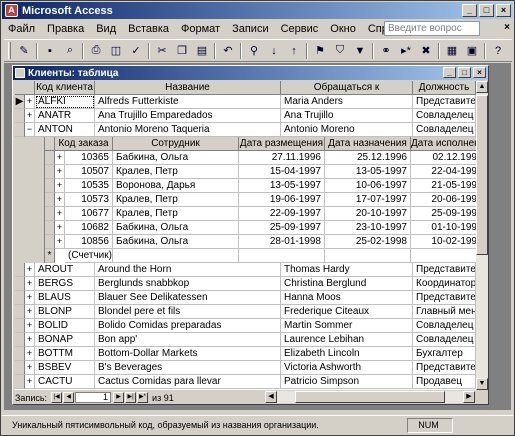 The image size is (515, 436). What do you see at coordinates (65, 340) in the screenshot?
I see `table-cell-id: BONAP` at bounding box center [65, 340].